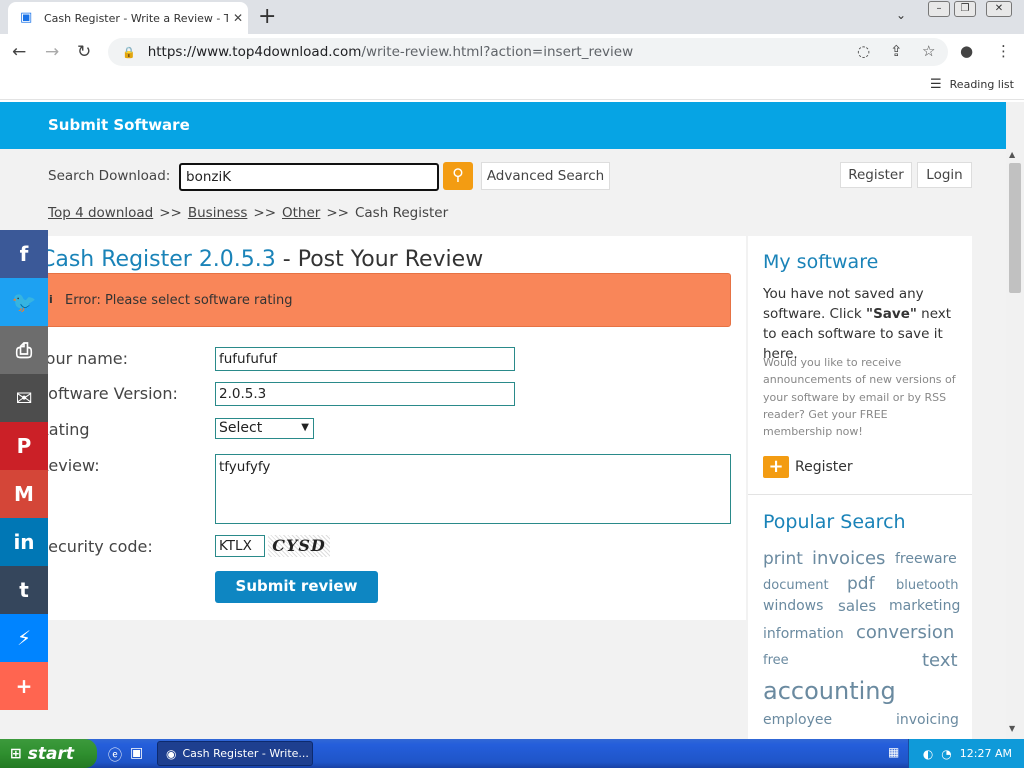  I want to click on url-path: /write-review.html?action=insert_review, so click(497, 52).